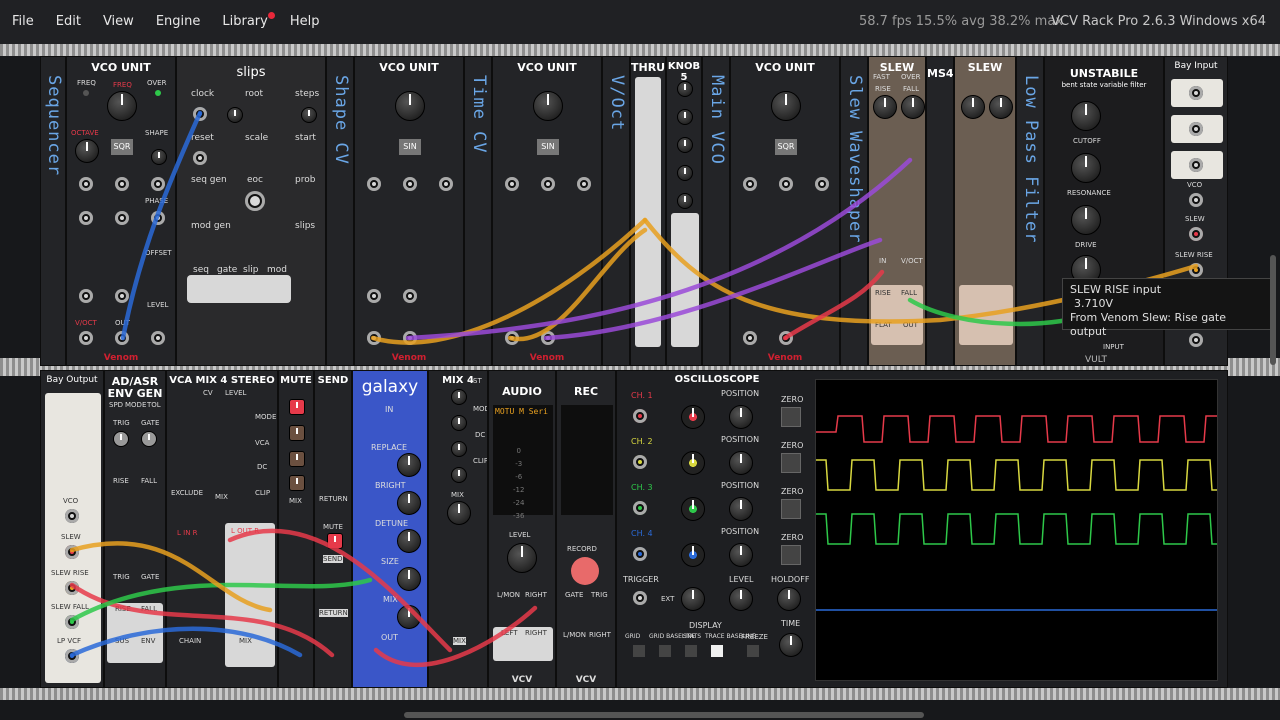  I want to click on ch3-jack, so click(640, 508).